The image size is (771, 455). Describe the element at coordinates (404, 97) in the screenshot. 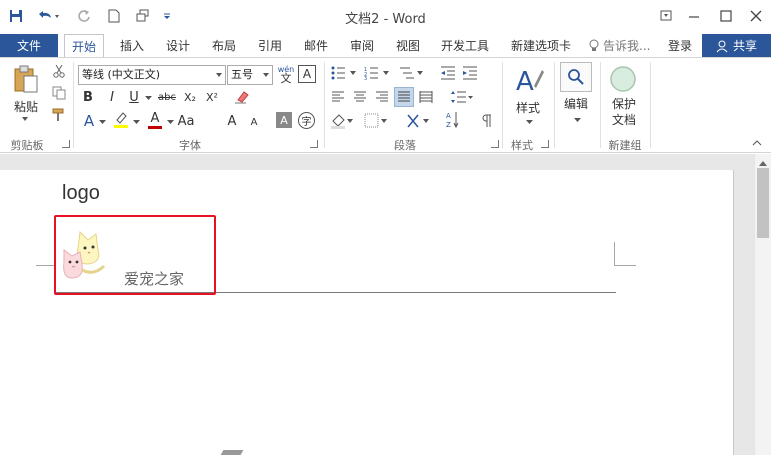

I see `justify-icon` at that location.